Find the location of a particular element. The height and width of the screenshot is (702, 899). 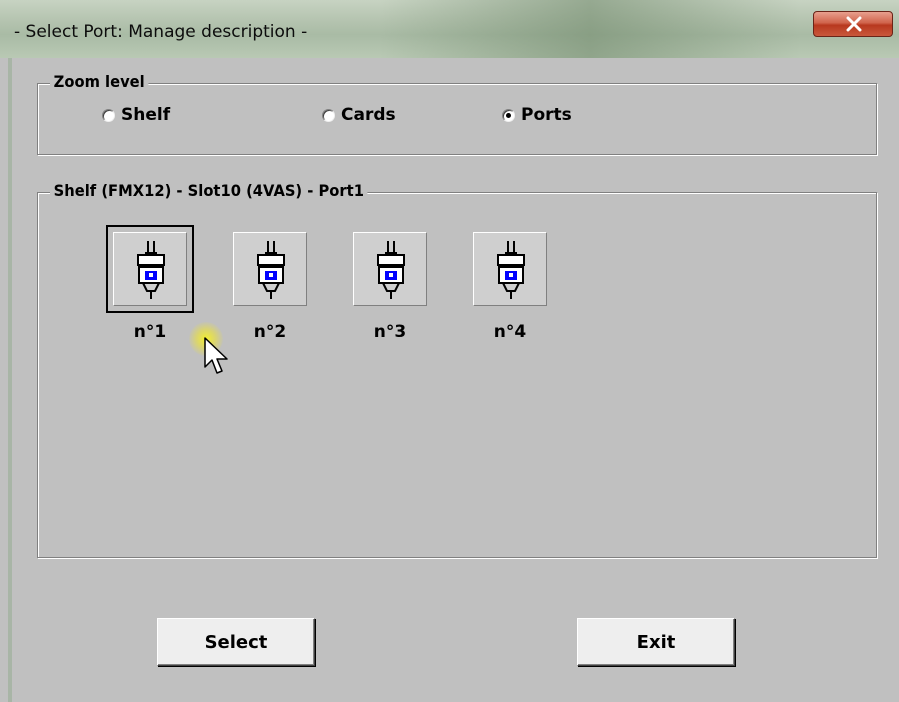

port-label-4: n°4 is located at coordinates (510, 332).